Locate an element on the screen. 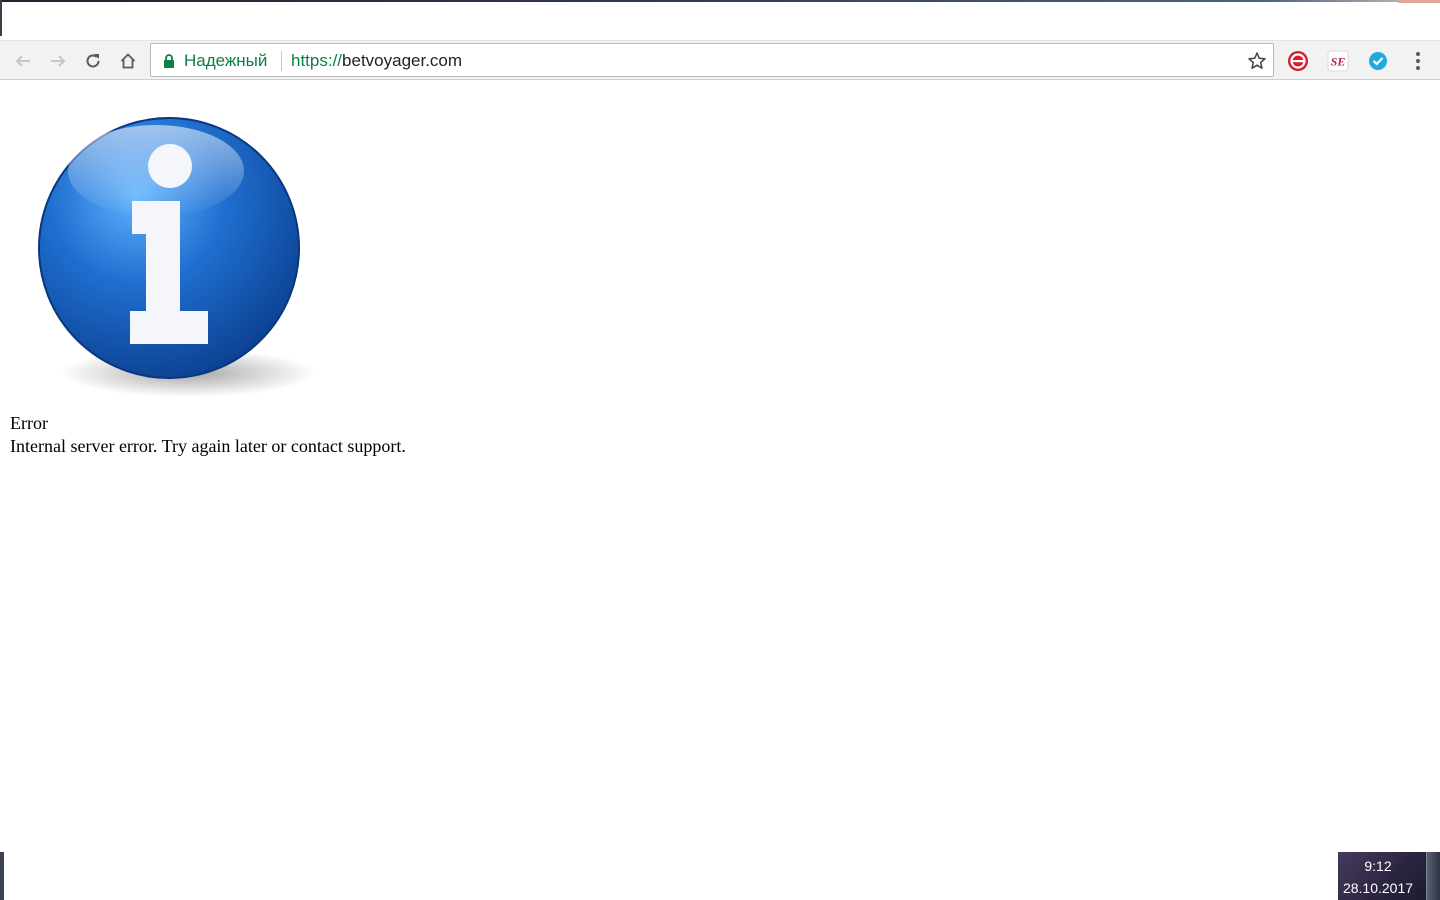 The image size is (1440, 900). forward-arrow-icon is located at coordinates (58, 61).